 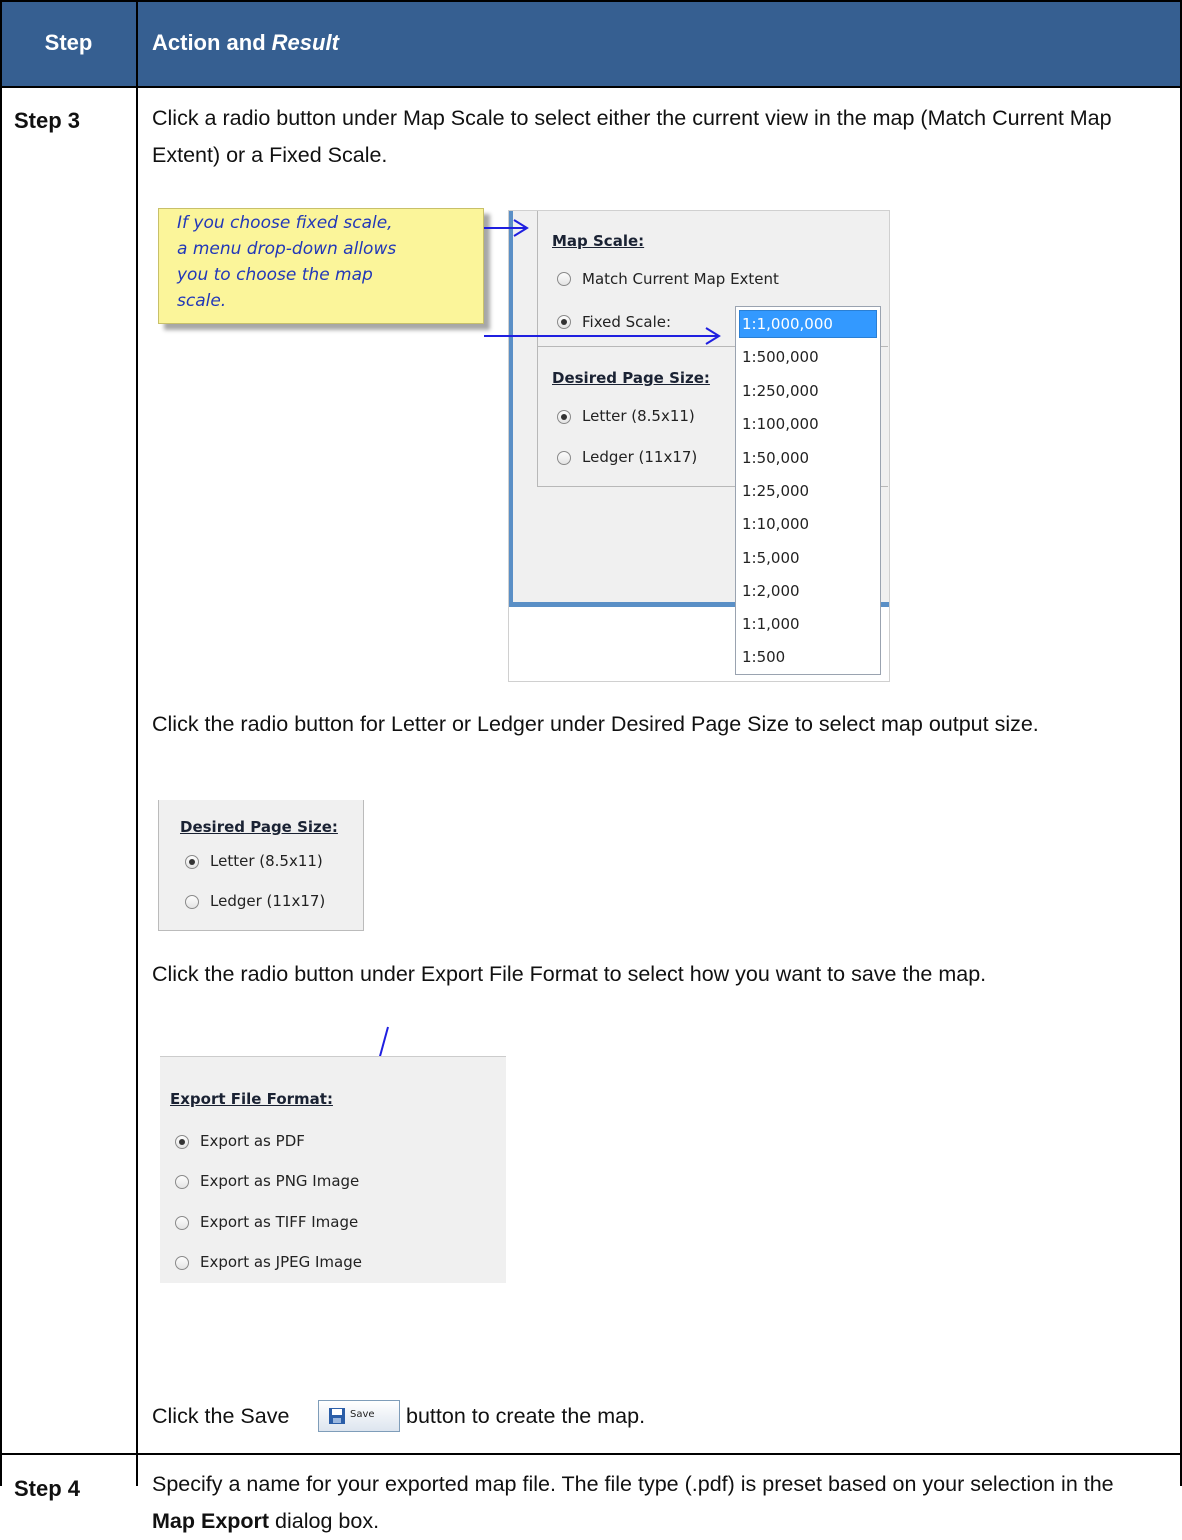 What do you see at coordinates (787, 324) in the screenshot?
I see `dropdown-option: 1:1,000,000` at bounding box center [787, 324].